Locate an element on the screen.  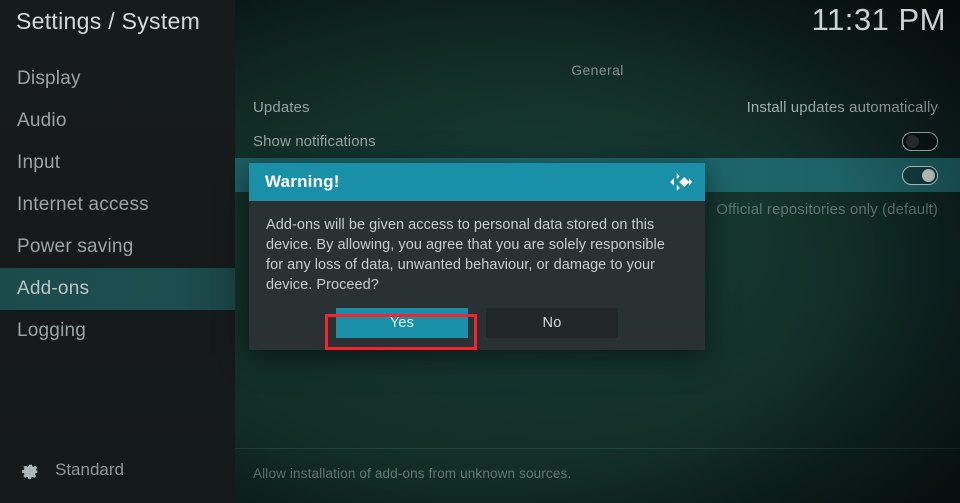
dialog-header: Warning! is located at coordinates (477, 182).